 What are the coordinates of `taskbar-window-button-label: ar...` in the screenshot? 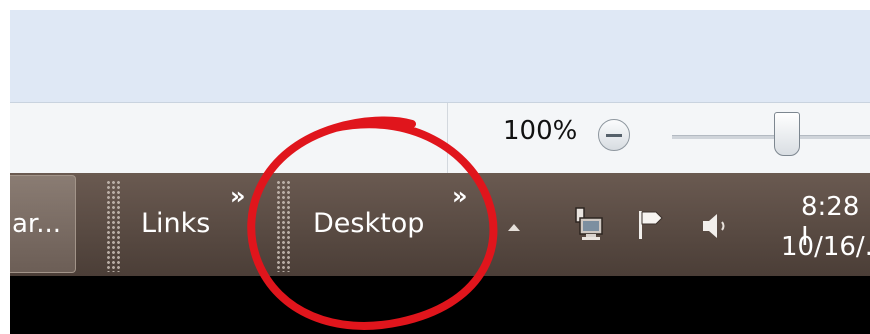 It's located at (37, 224).